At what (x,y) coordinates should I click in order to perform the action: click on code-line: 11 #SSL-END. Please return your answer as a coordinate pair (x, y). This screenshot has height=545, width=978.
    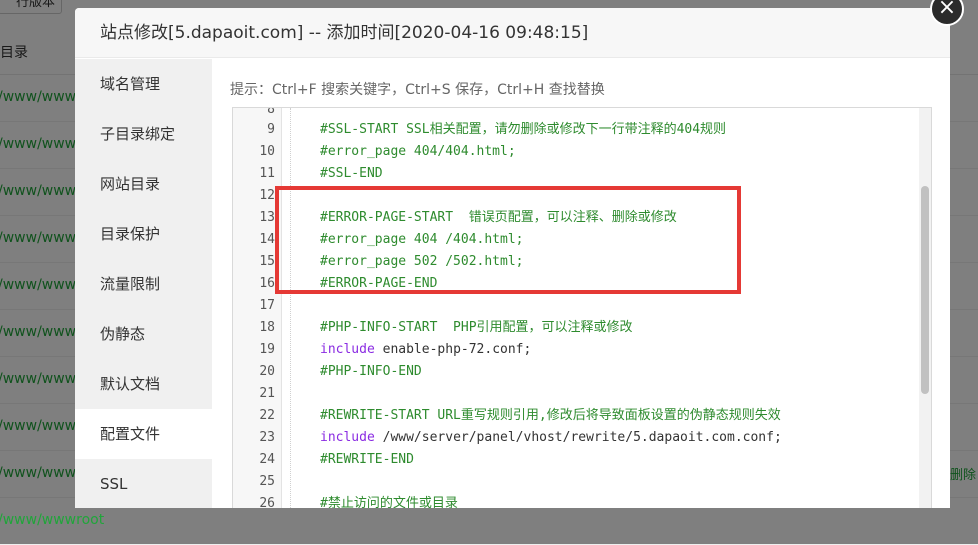
    Looking at the image, I should click on (582, 174).